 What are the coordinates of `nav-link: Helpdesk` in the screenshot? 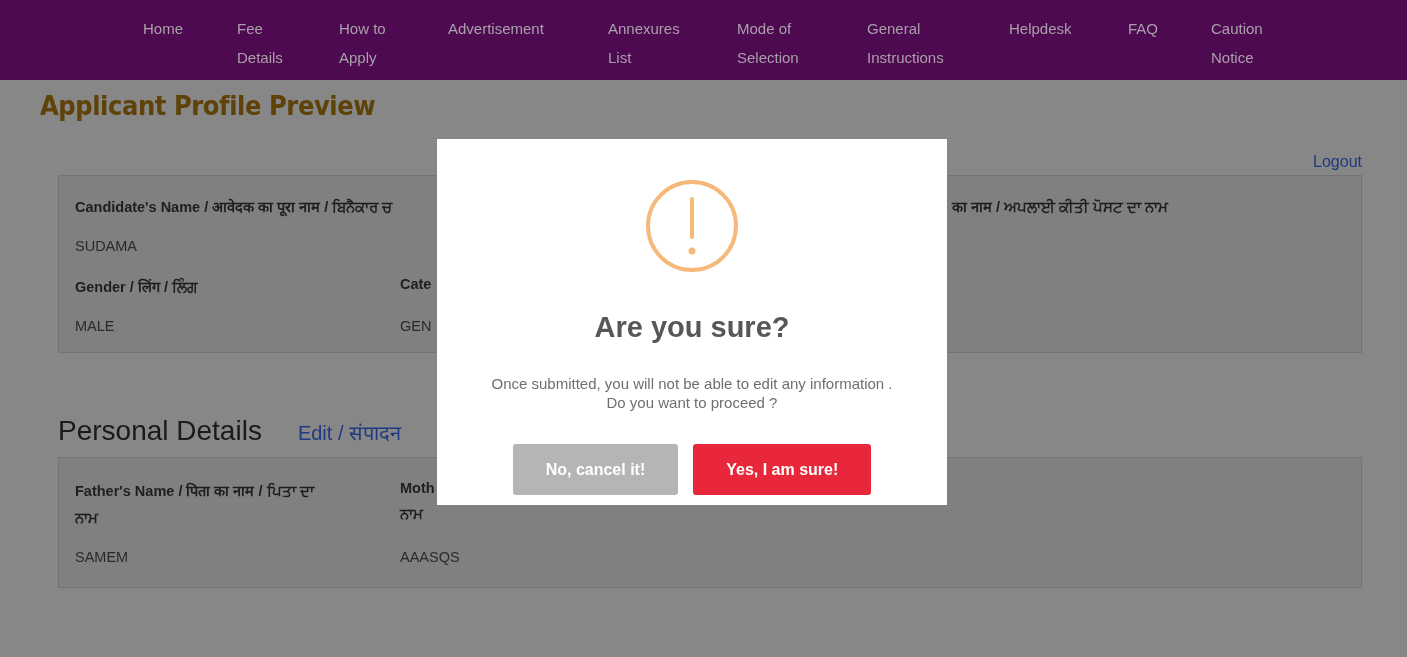 It's located at (1059, 28).